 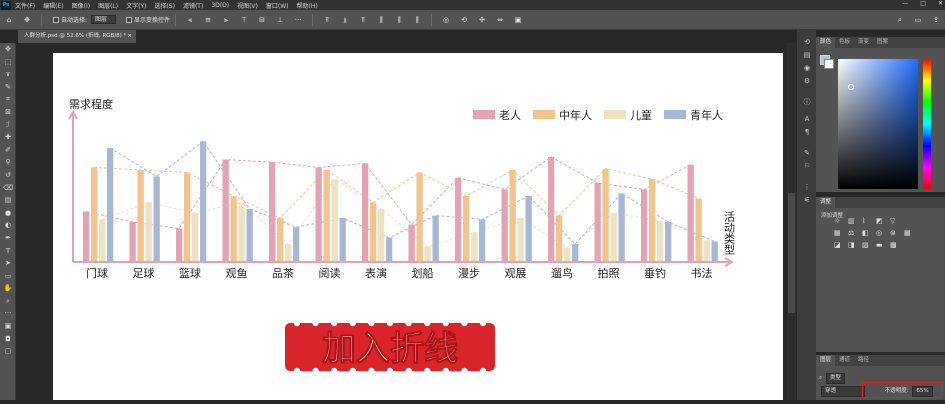 What do you see at coordinates (9, 20) in the screenshot?
I see `home-icon: ⌂` at bounding box center [9, 20].